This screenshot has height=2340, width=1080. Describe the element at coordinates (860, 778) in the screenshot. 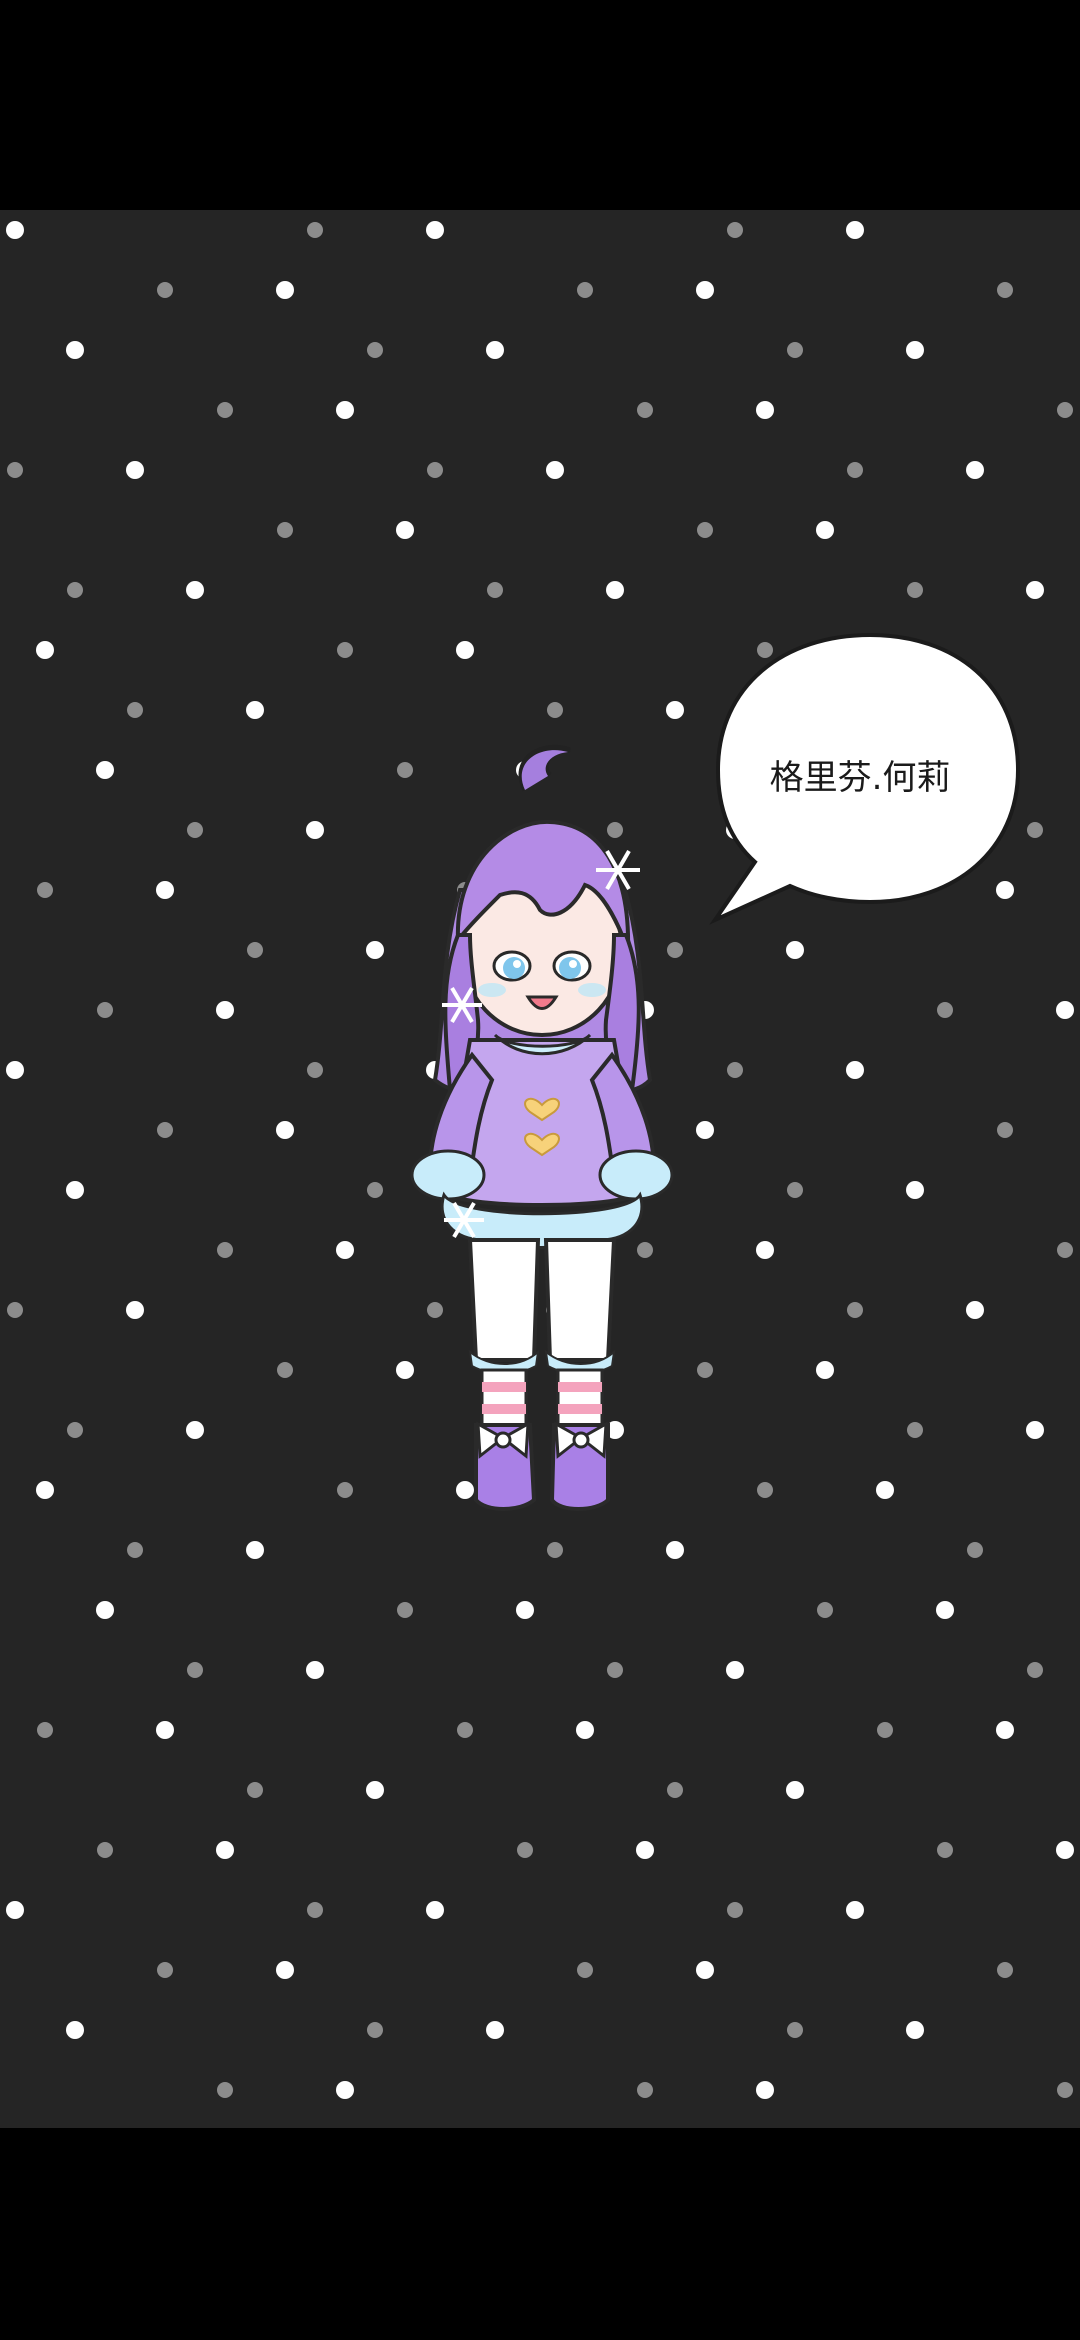

I see `speech-bubble-text: 格里芬.何莉` at that location.